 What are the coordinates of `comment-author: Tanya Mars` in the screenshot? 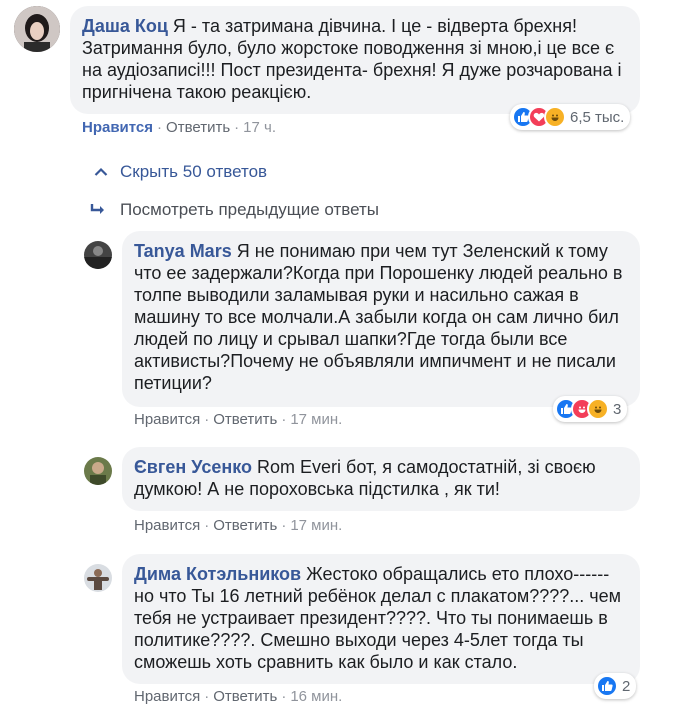 It's located at (183, 251).